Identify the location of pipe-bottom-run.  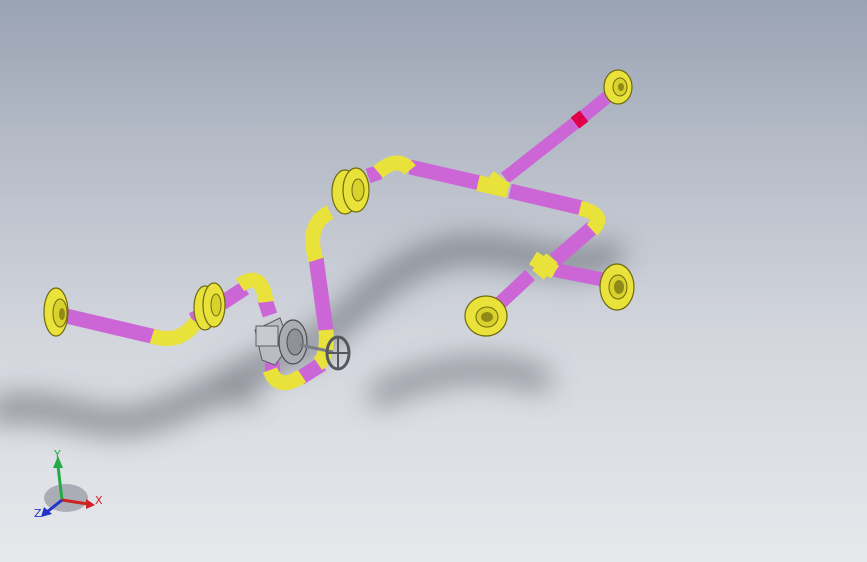
(311, 371).